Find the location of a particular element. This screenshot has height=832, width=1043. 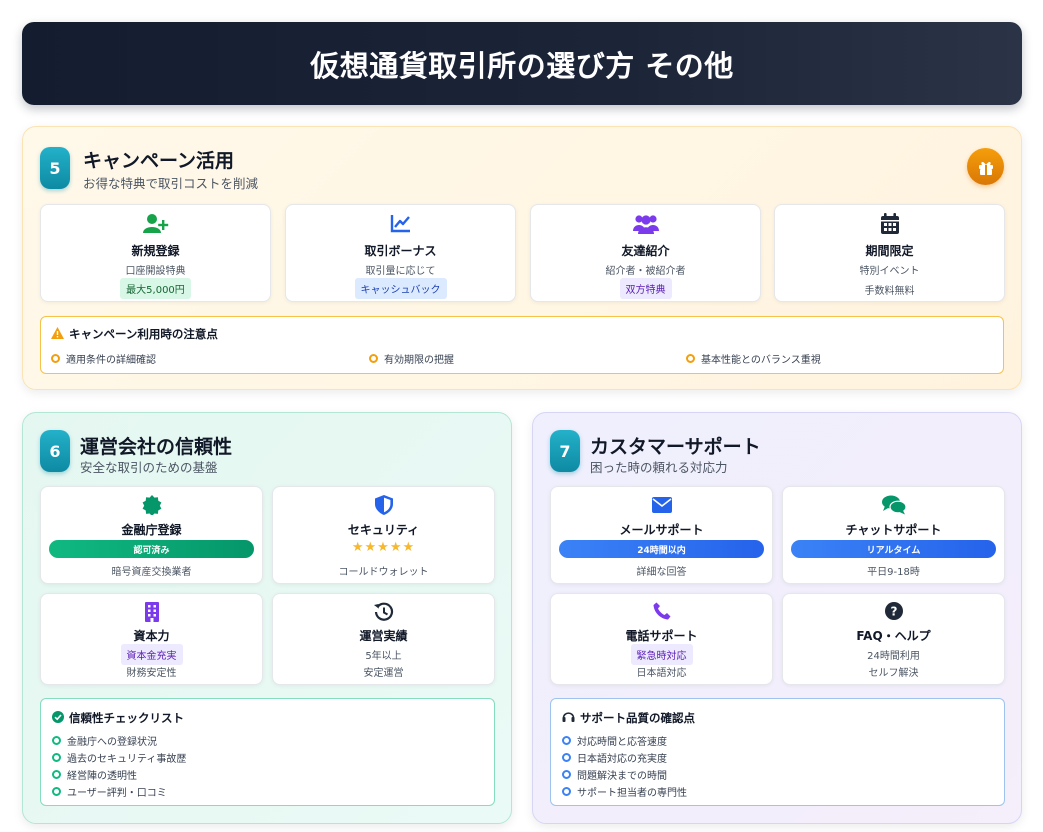

status-pill: 24時間以内 is located at coordinates (661, 549).